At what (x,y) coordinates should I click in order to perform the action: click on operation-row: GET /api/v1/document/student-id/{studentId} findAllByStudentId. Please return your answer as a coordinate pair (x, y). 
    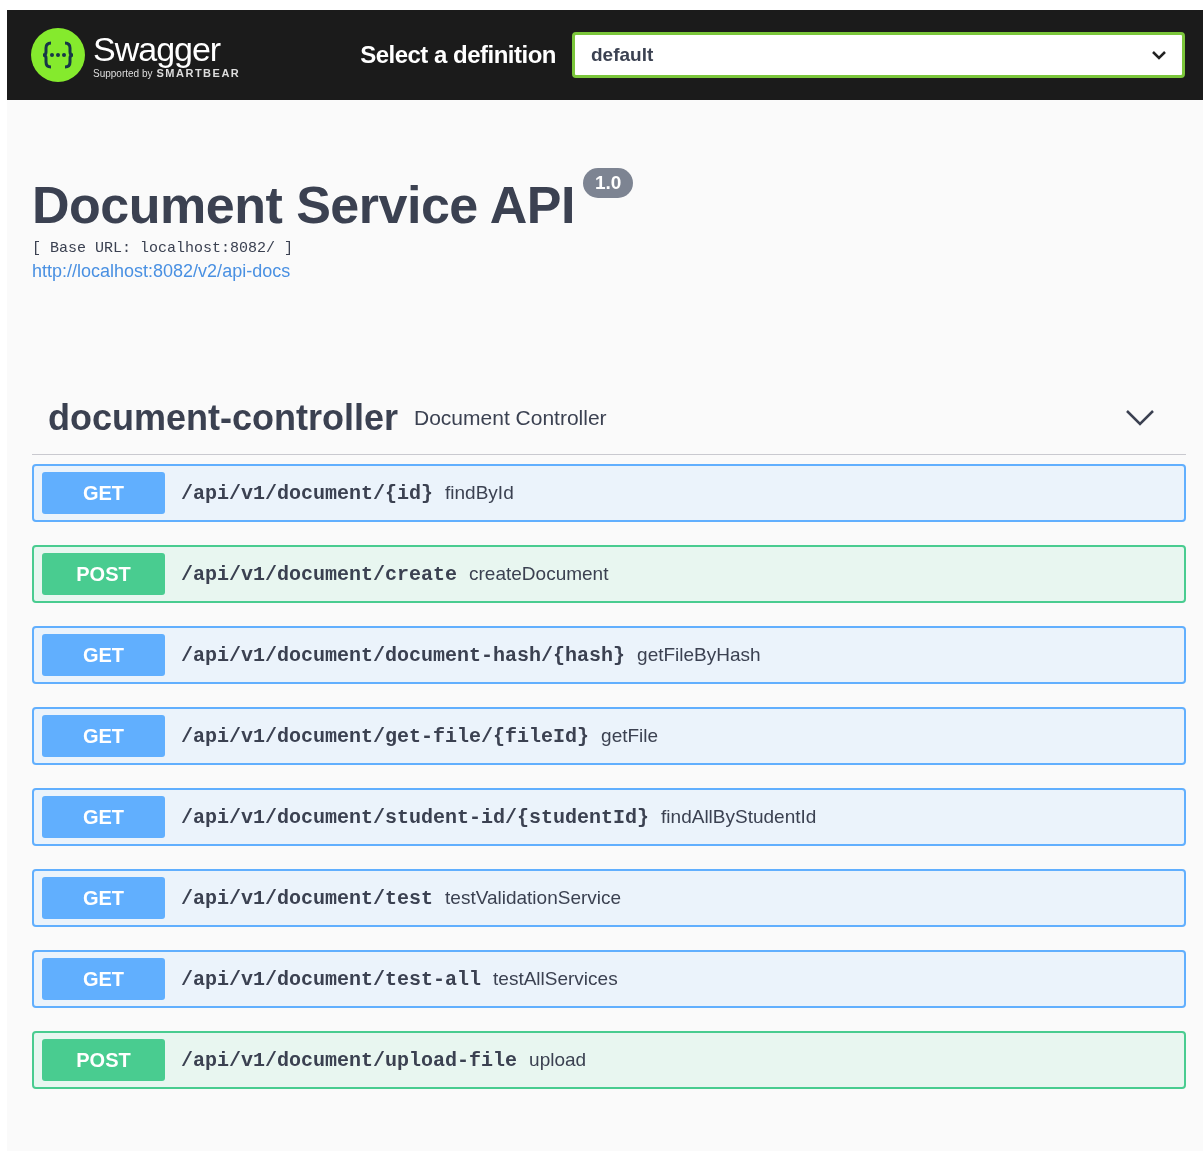
    Looking at the image, I should click on (609, 817).